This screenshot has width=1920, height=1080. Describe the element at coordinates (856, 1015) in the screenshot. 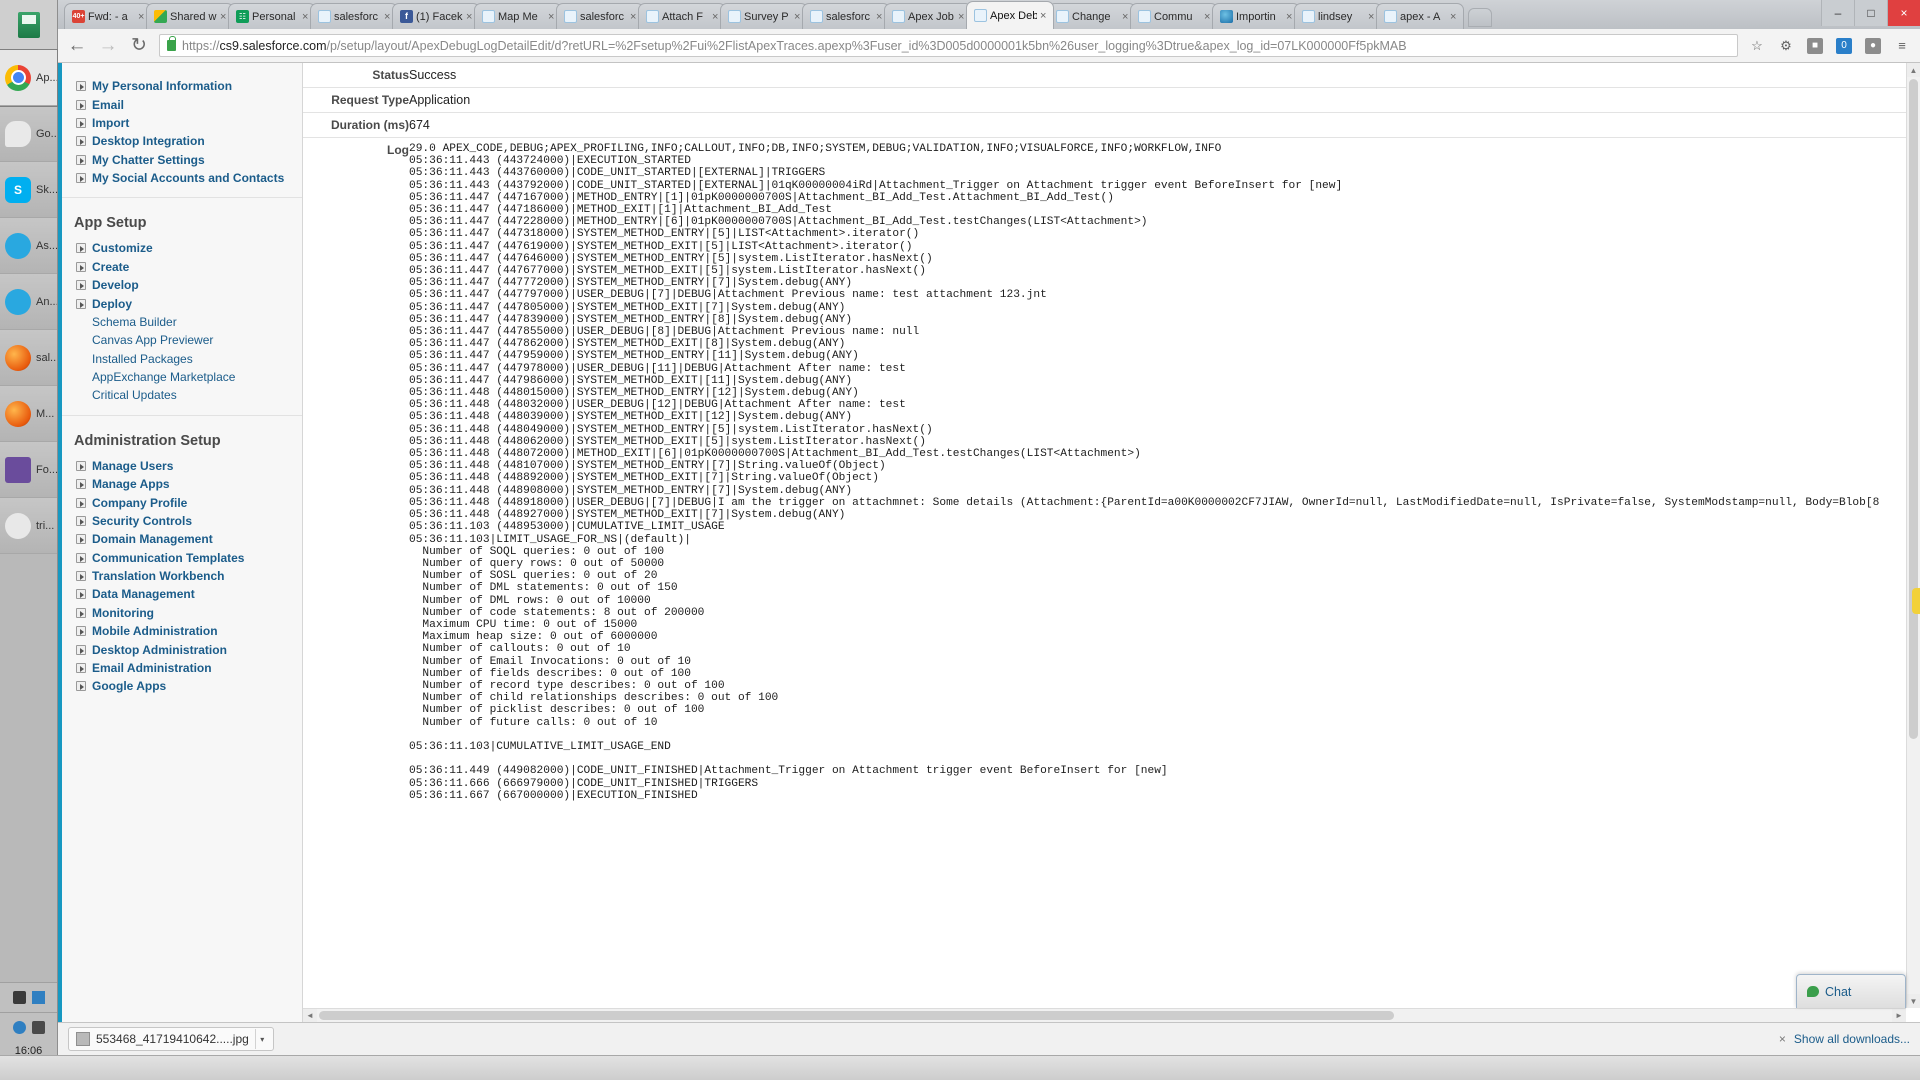

I see `horizontal-scroll-thumb` at that location.